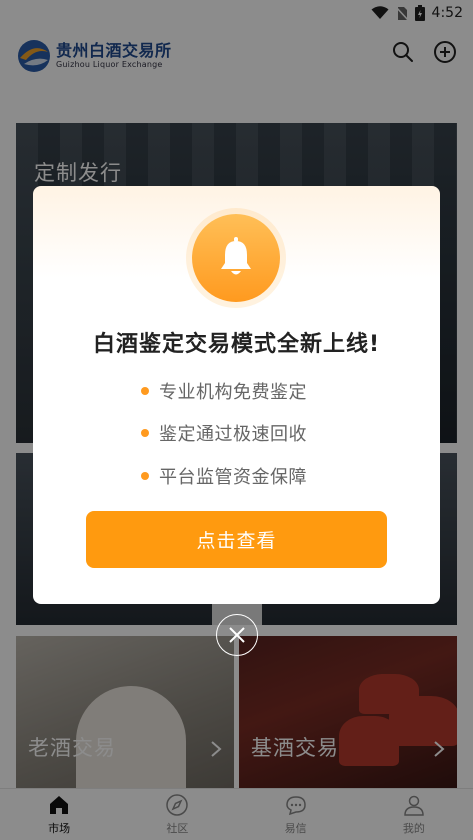  I want to click on feature-text: 鉴定通过极速回收, so click(233, 434).